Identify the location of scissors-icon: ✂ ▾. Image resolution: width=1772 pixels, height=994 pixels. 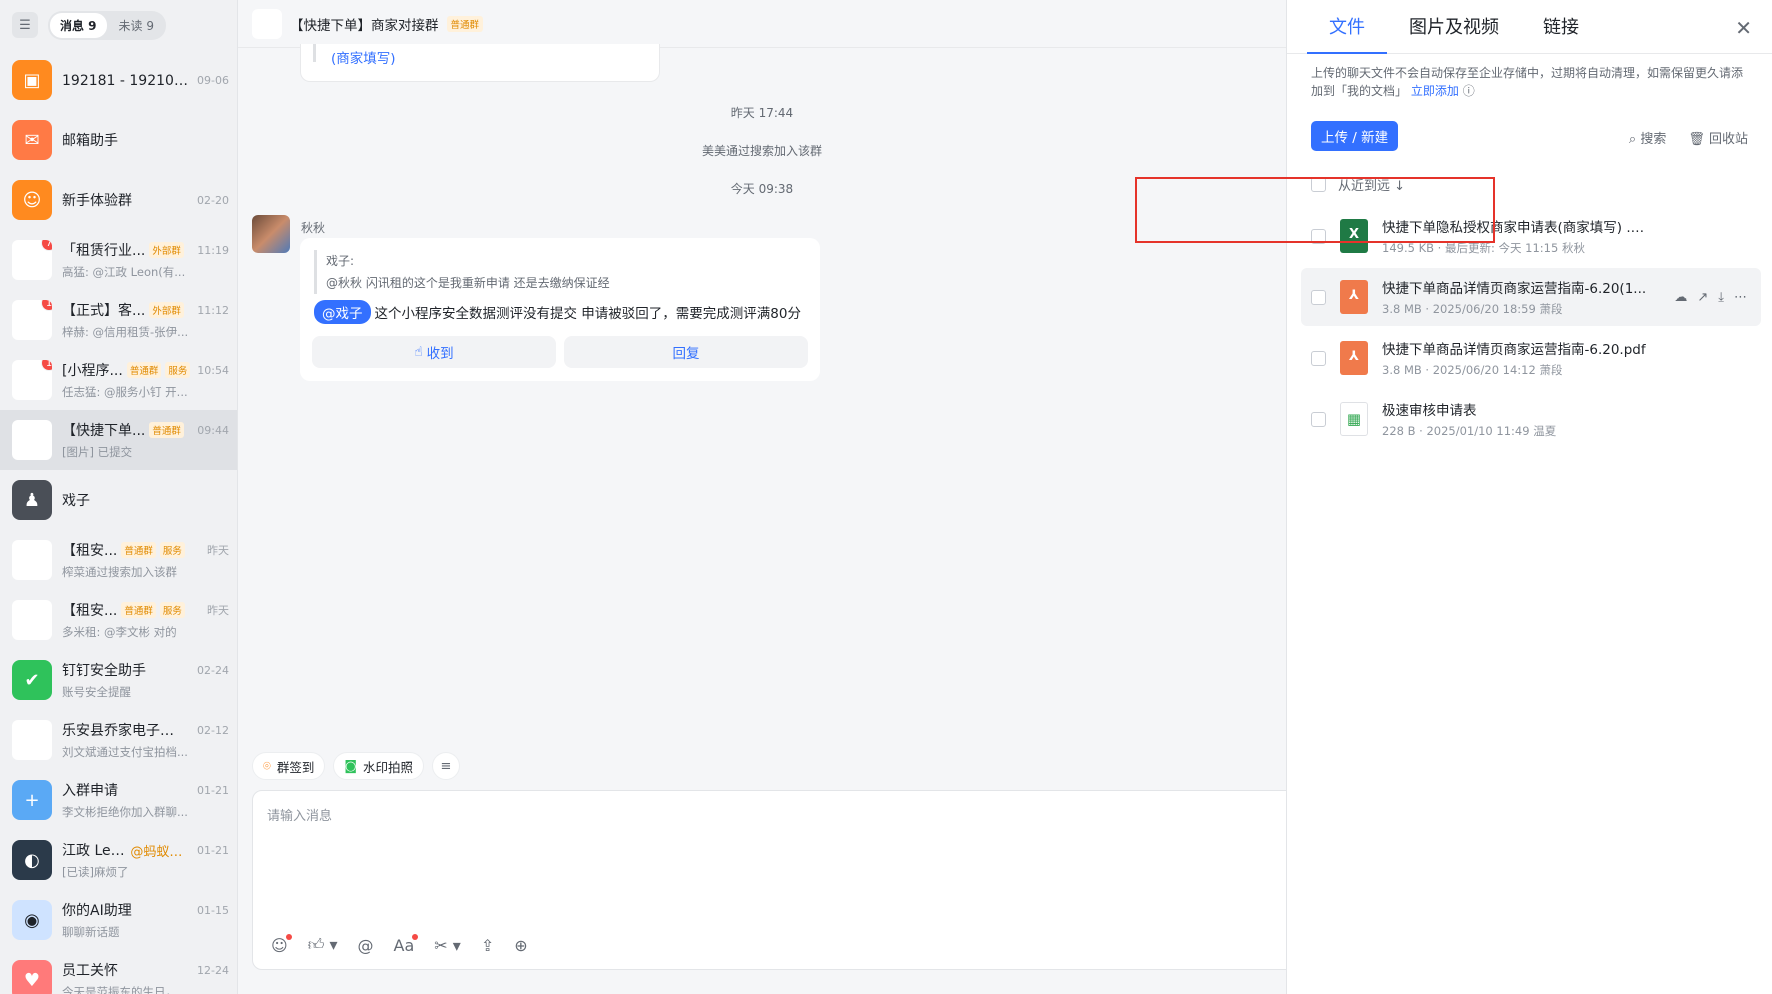
(447, 945).